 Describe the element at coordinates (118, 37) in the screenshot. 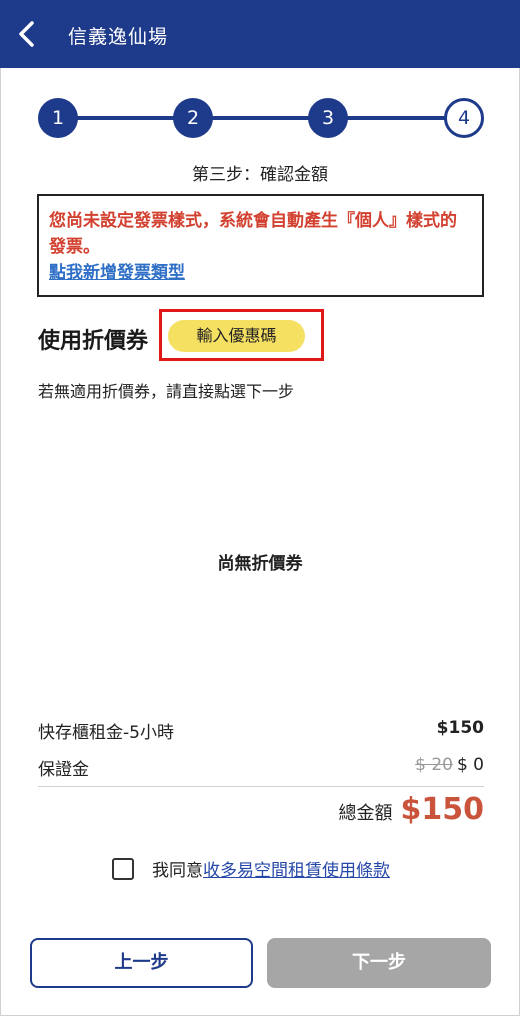

I see `page-title: 信義逸仙場` at that location.